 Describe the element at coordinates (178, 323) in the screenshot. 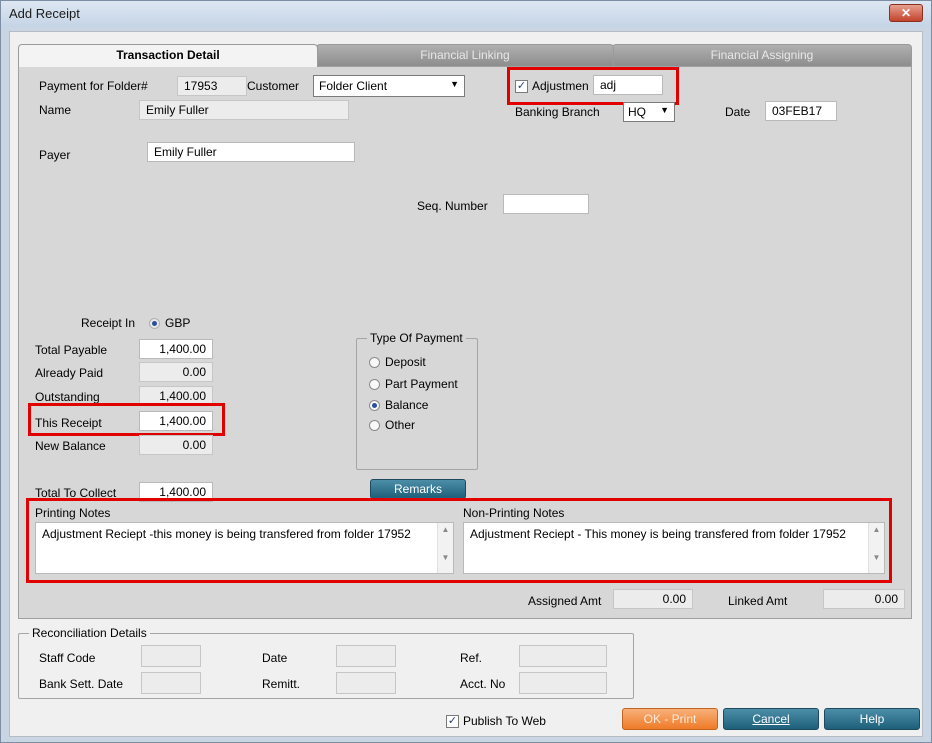

I see `currency-label: GBP` at that location.